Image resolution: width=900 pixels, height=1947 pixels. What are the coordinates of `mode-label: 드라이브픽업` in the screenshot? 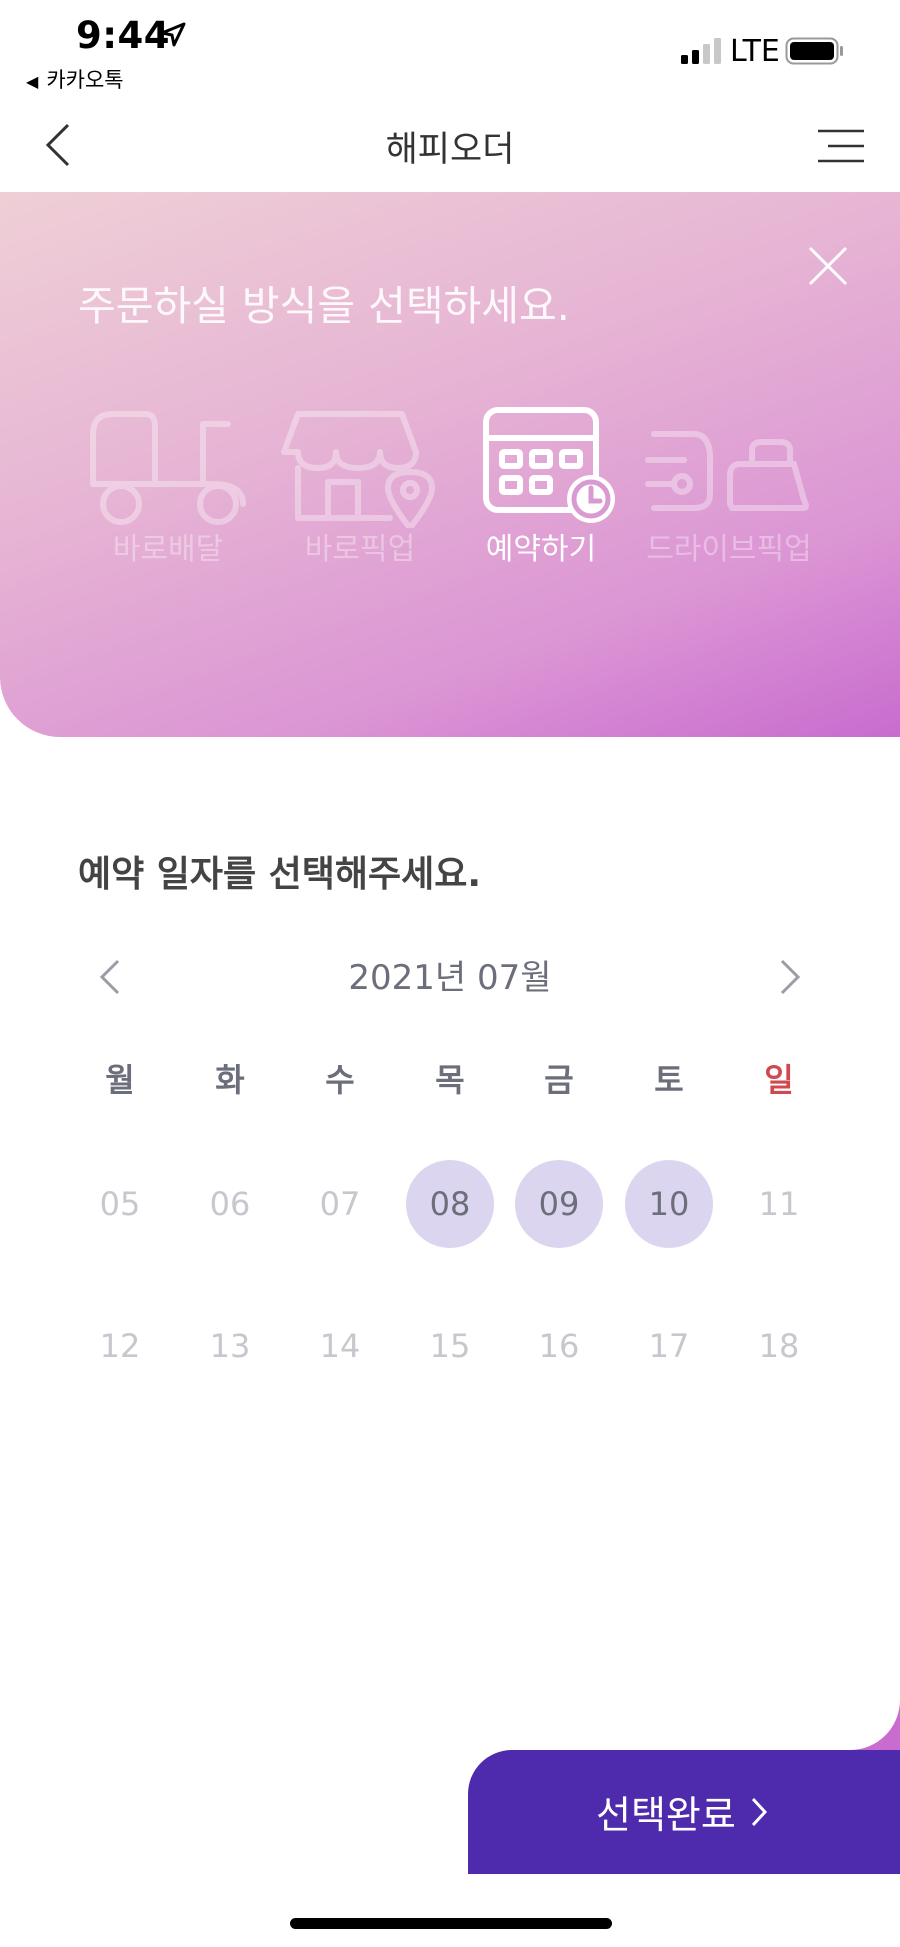 It's located at (729, 549).